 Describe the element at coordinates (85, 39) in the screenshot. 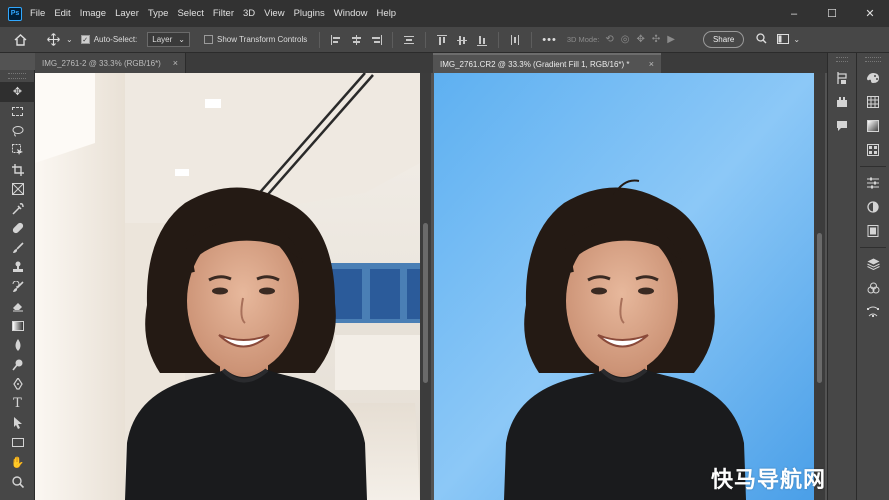

I see `auto-select-checkbox: ✓` at that location.